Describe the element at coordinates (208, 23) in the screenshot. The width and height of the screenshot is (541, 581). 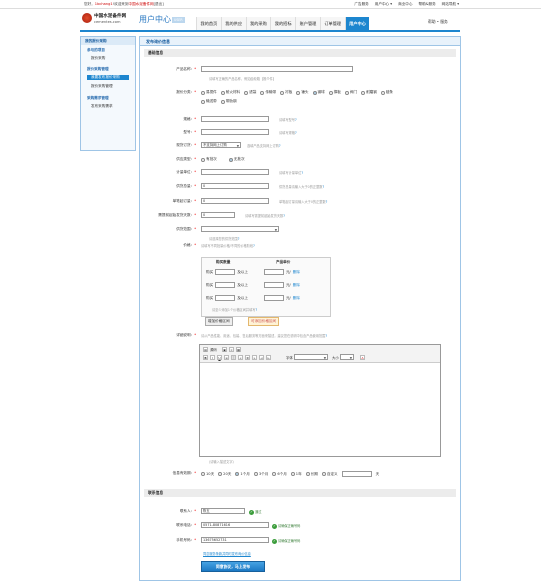
I see `nav-home: 我的首页` at that location.